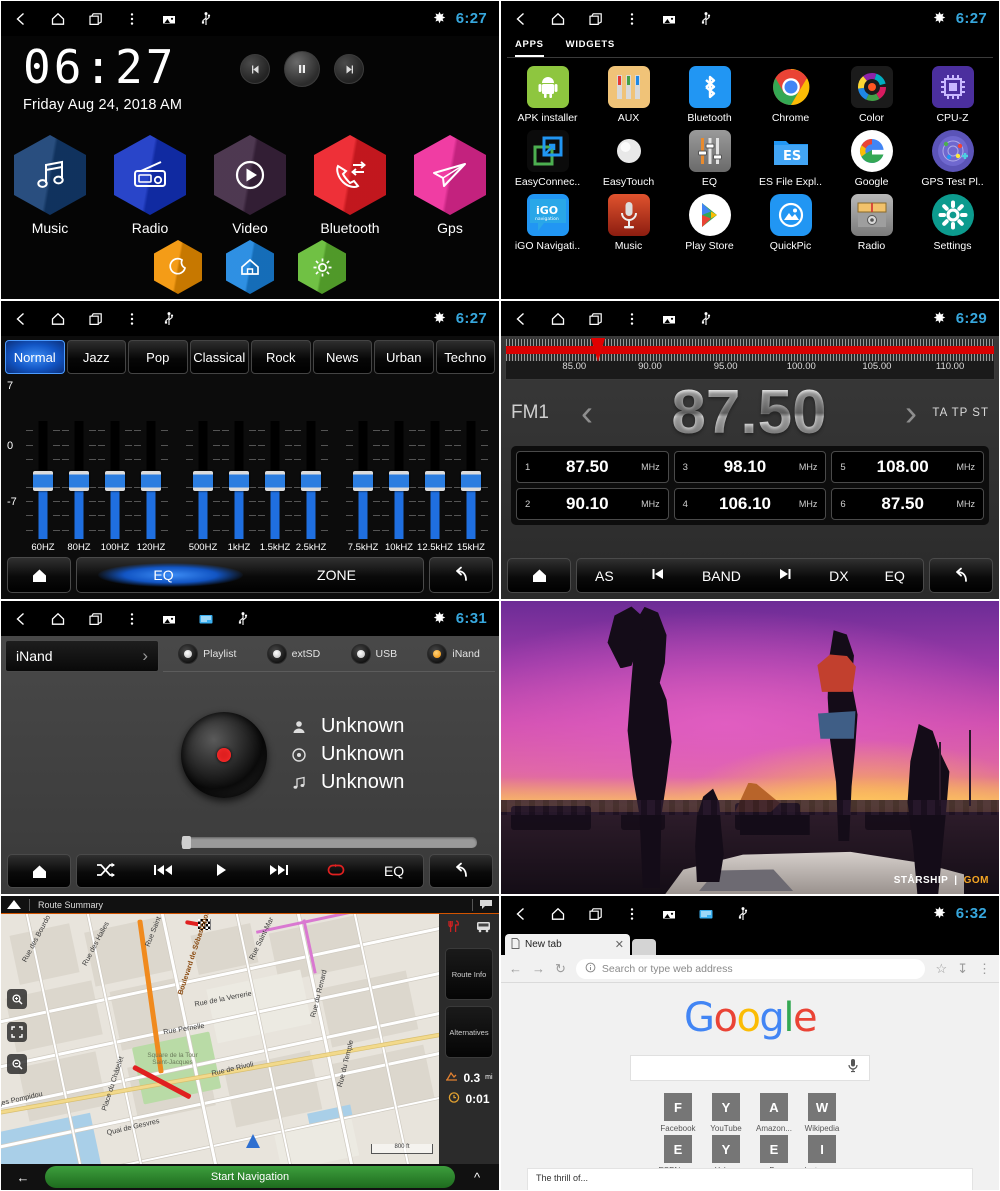 The image size is (1000, 1191). I want to click on source-extsd: extSD, so click(293, 653).